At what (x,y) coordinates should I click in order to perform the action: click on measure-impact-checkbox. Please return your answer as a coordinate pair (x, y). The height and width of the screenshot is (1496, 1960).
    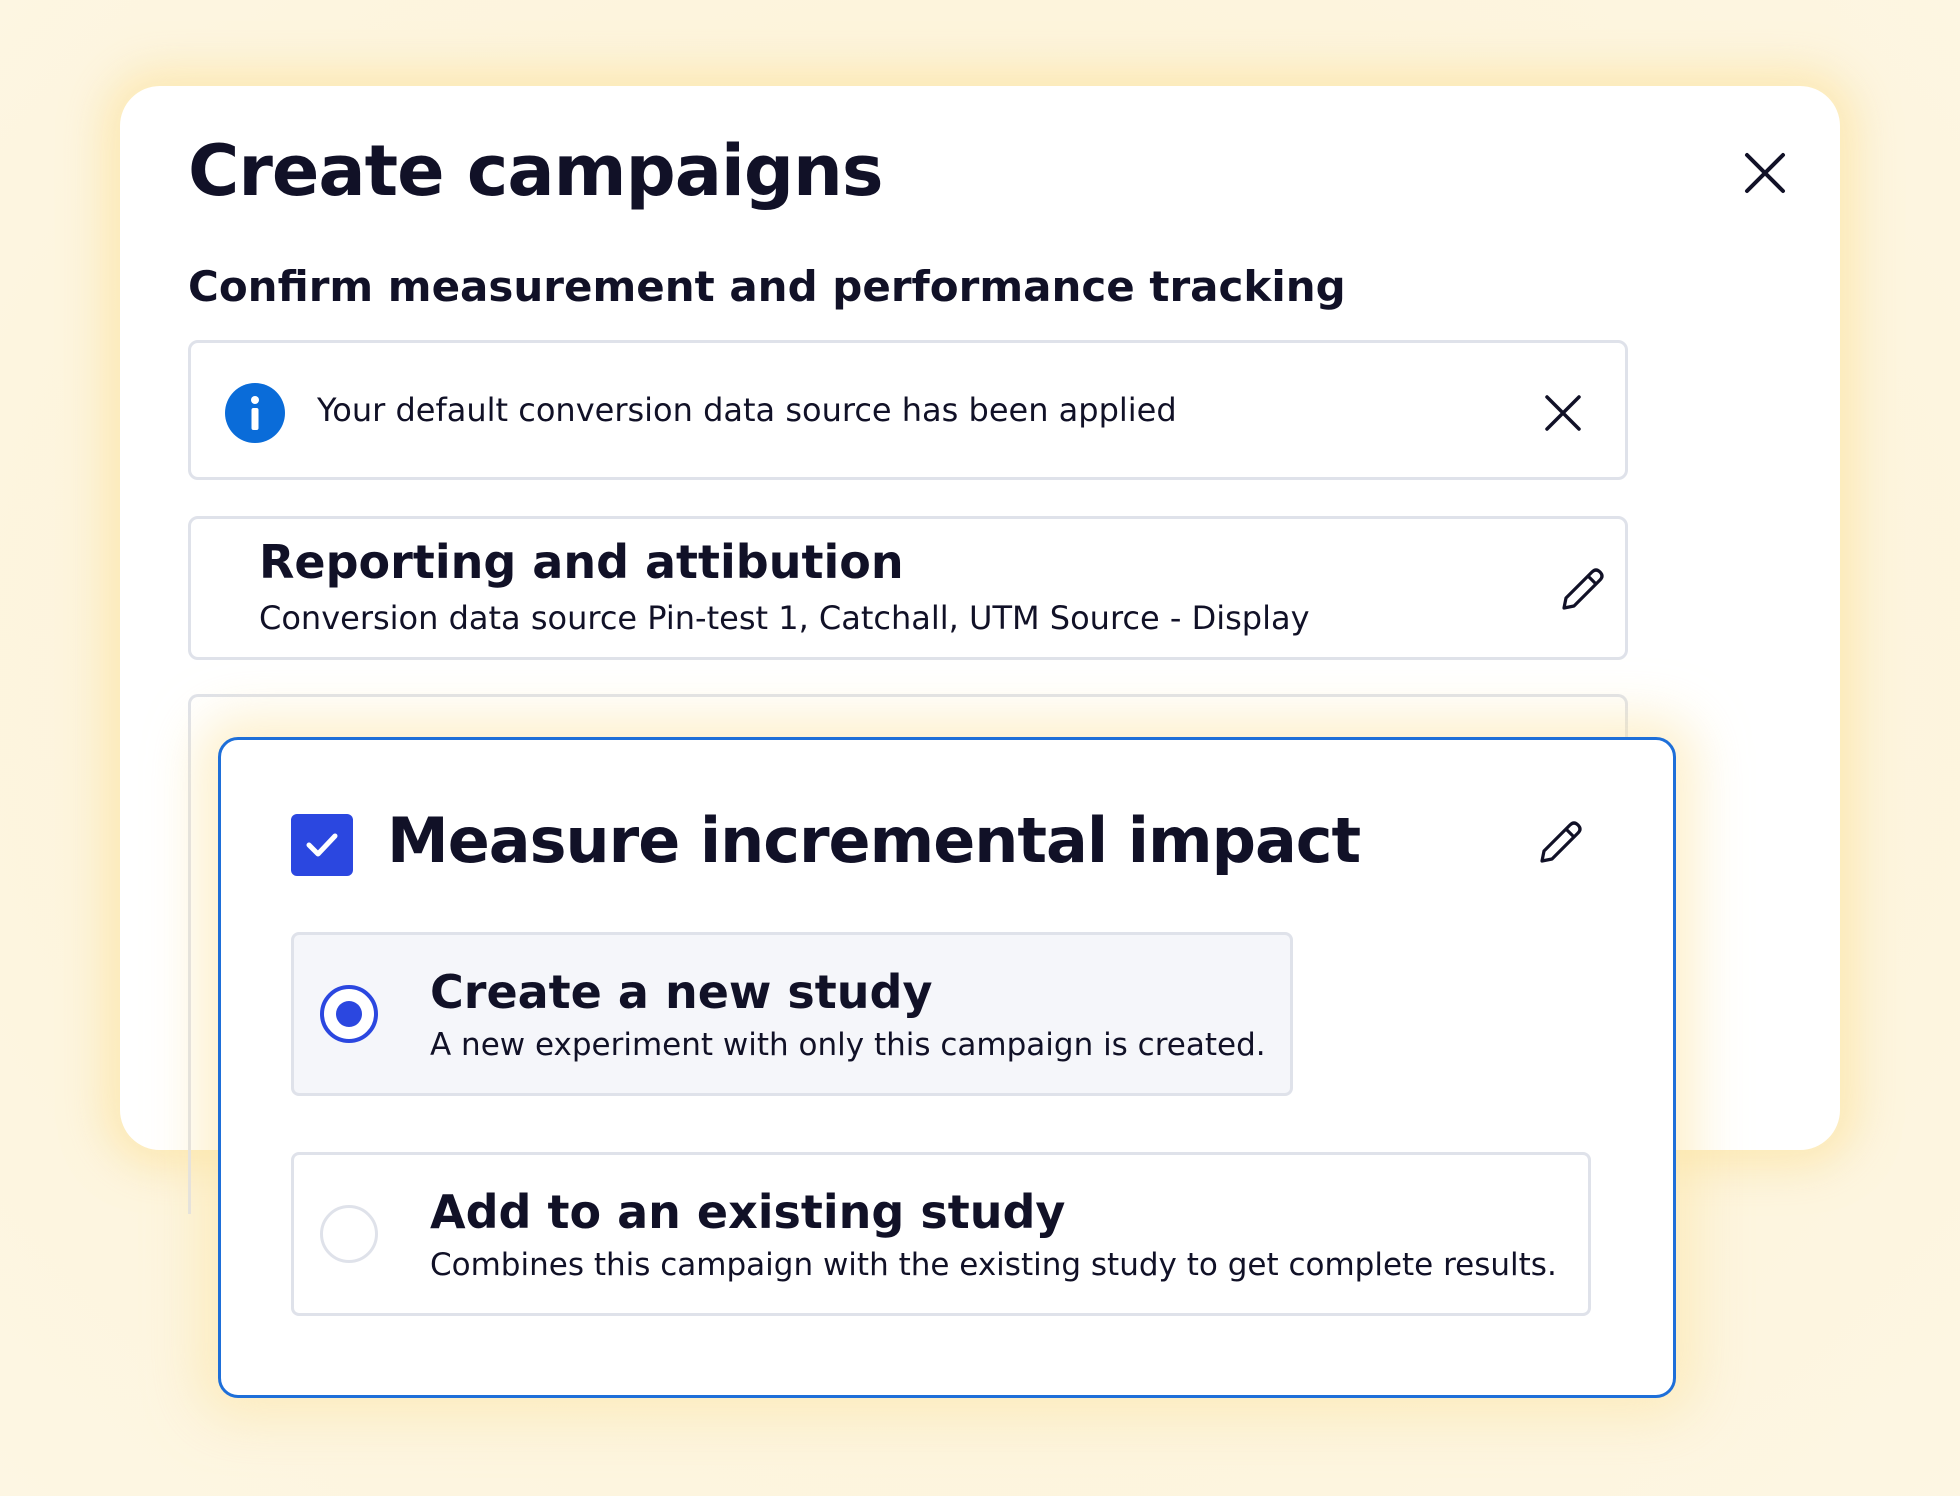
    Looking at the image, I should click on (322, 845).